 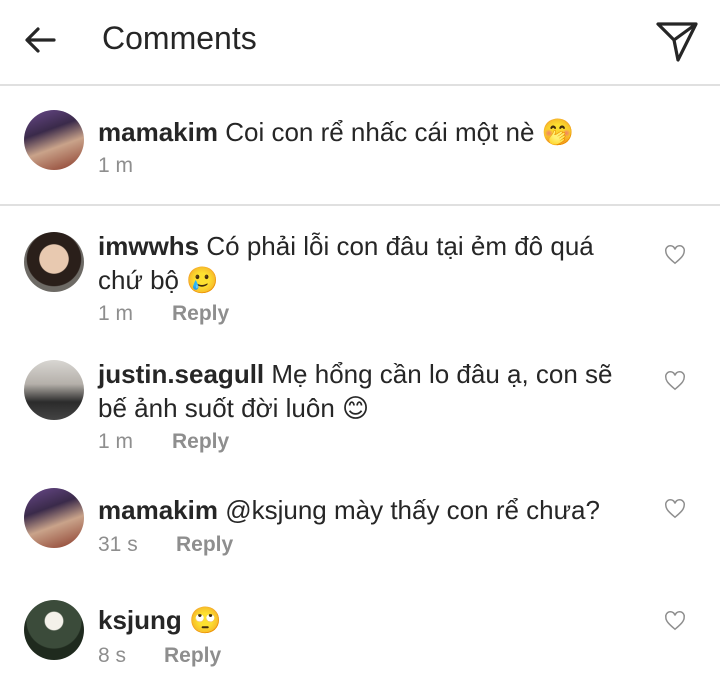 I want to click on comment-body: Có phải lỗi con đâu tại ẻm đô quá, so click(x=400, y=246).